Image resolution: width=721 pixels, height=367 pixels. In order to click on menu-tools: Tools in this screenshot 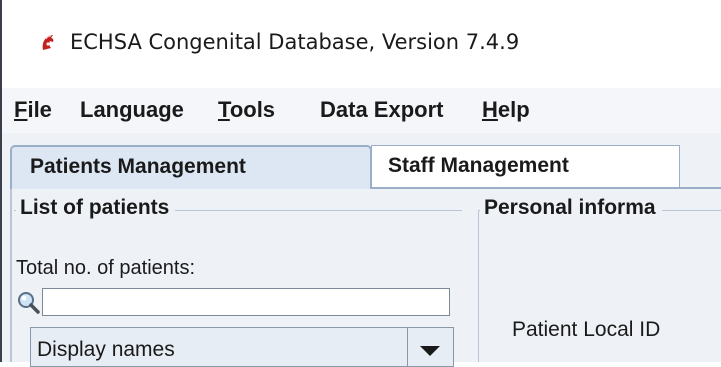, I will do `click(246, 110)`.